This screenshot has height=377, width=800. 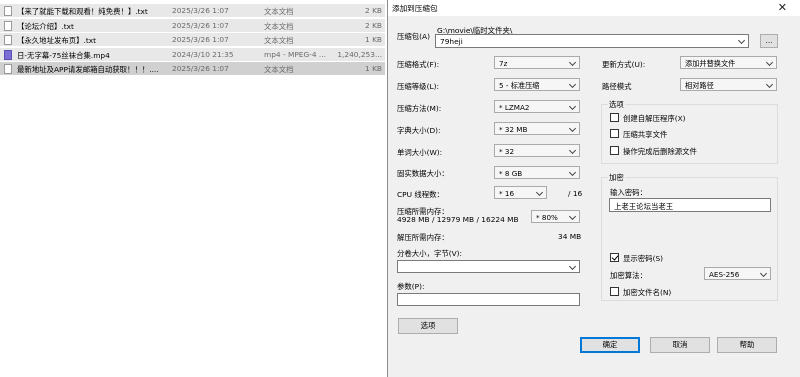 I want to click on pathmode-select: 相对路径, so click(x=728, y=84).